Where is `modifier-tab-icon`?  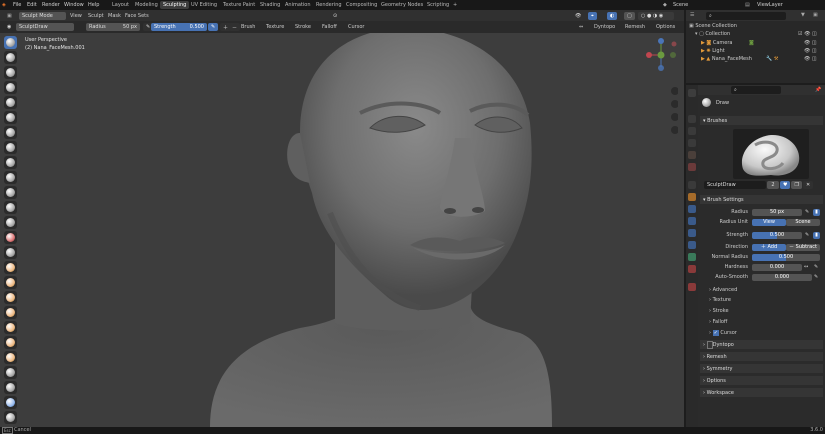 modifier-tab-icon is located at coordinates (692, 209).